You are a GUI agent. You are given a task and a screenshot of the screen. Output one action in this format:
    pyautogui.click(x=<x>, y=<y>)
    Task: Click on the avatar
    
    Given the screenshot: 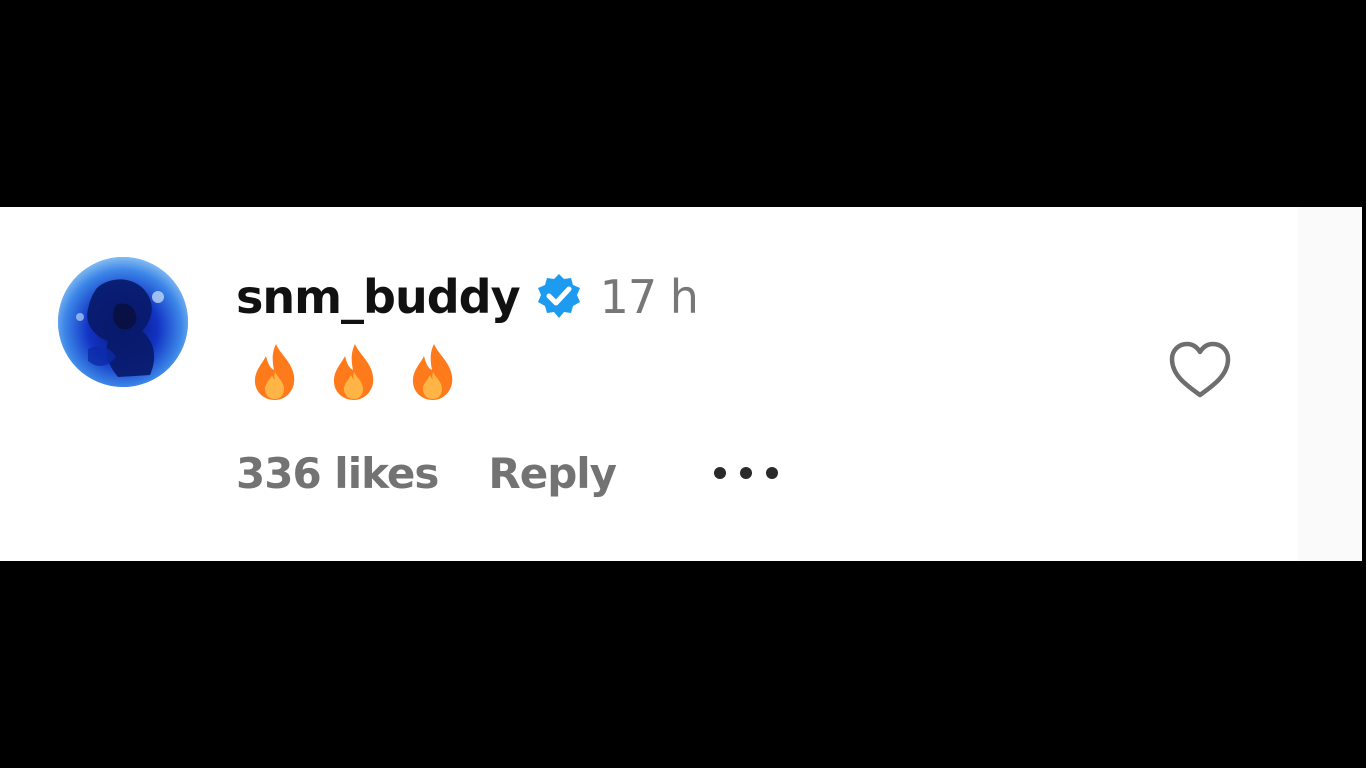 What is the action you would take?
    pyautogui.click(x=123, y=322)
    